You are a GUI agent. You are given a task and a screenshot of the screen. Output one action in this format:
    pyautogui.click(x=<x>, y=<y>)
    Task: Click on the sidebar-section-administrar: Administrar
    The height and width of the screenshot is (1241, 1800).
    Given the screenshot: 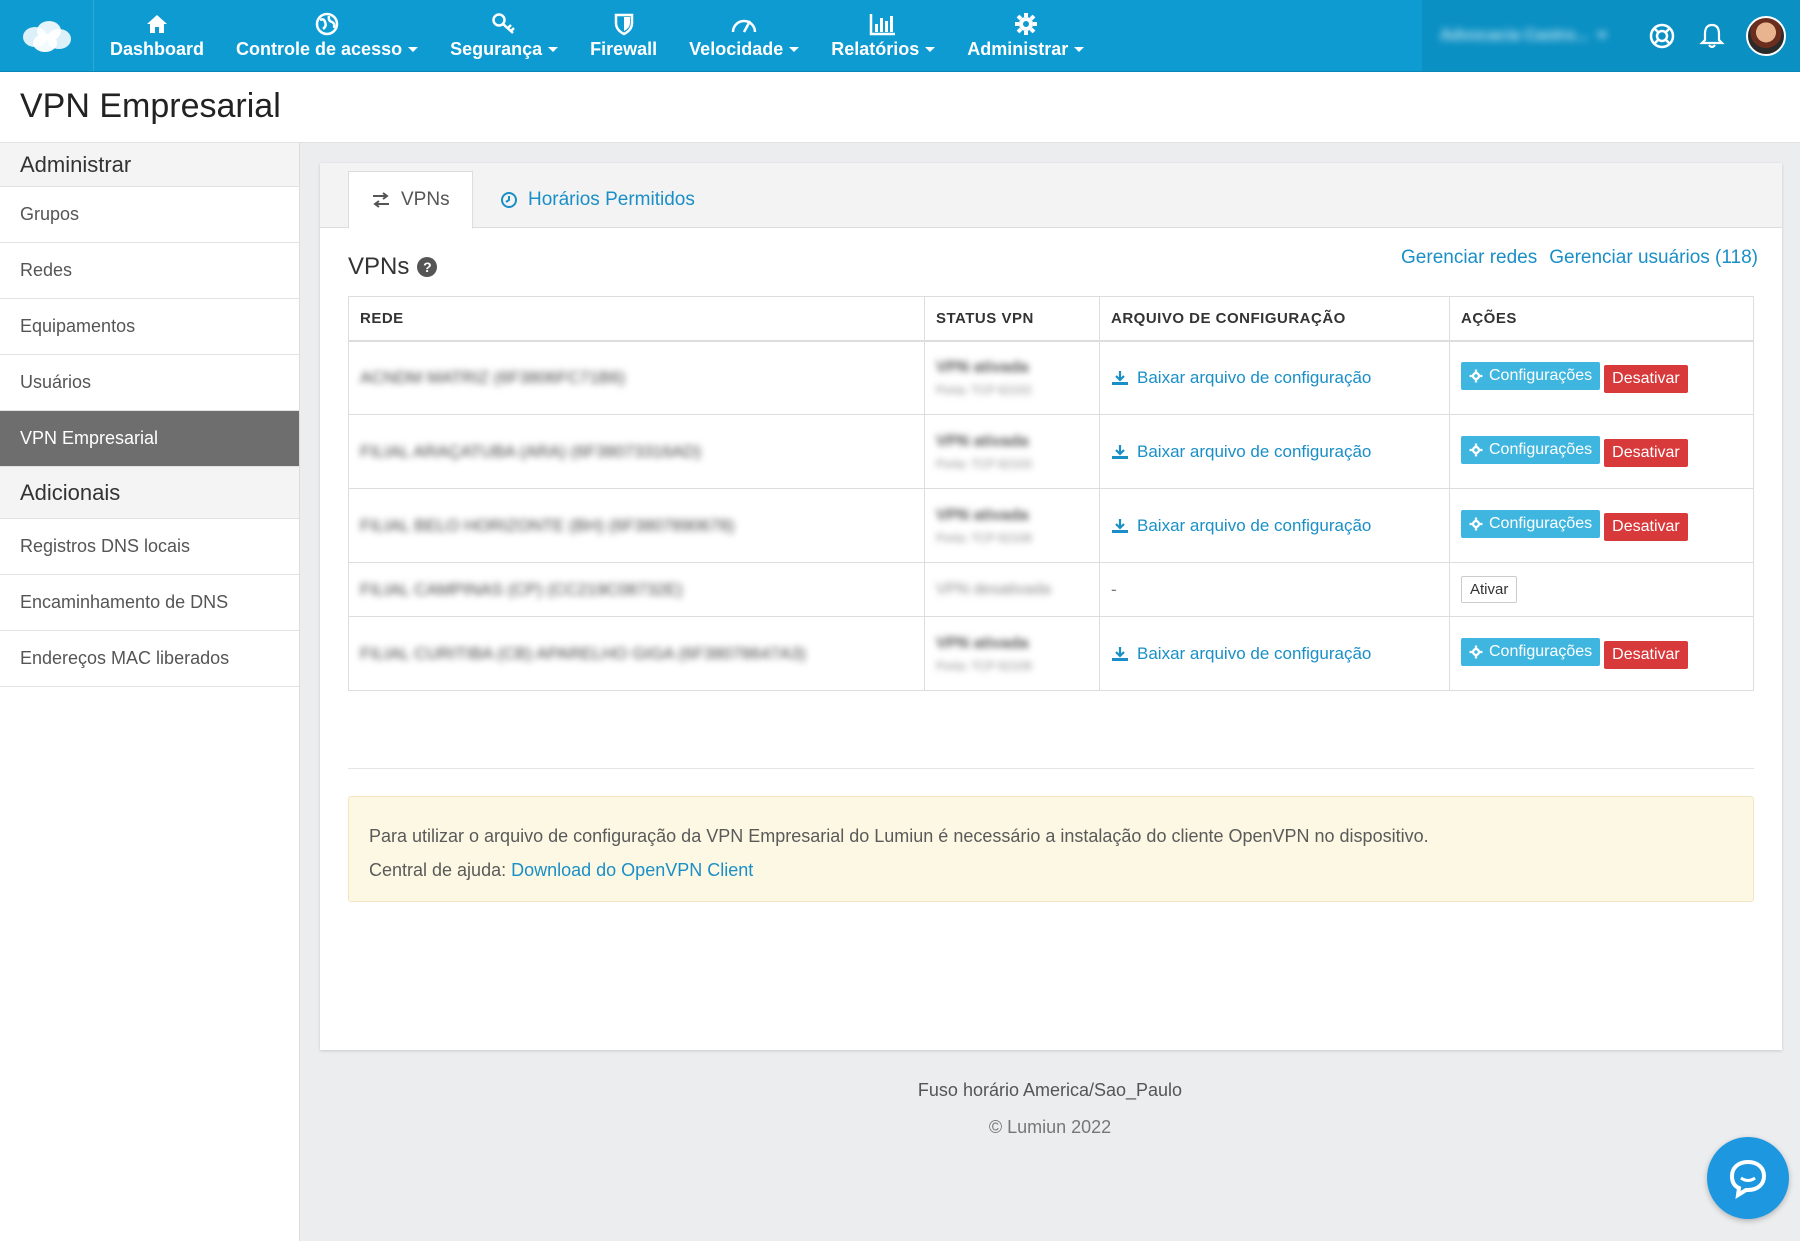 What is the action you would take?
    pyautogui.click(x=149, y=165)
    